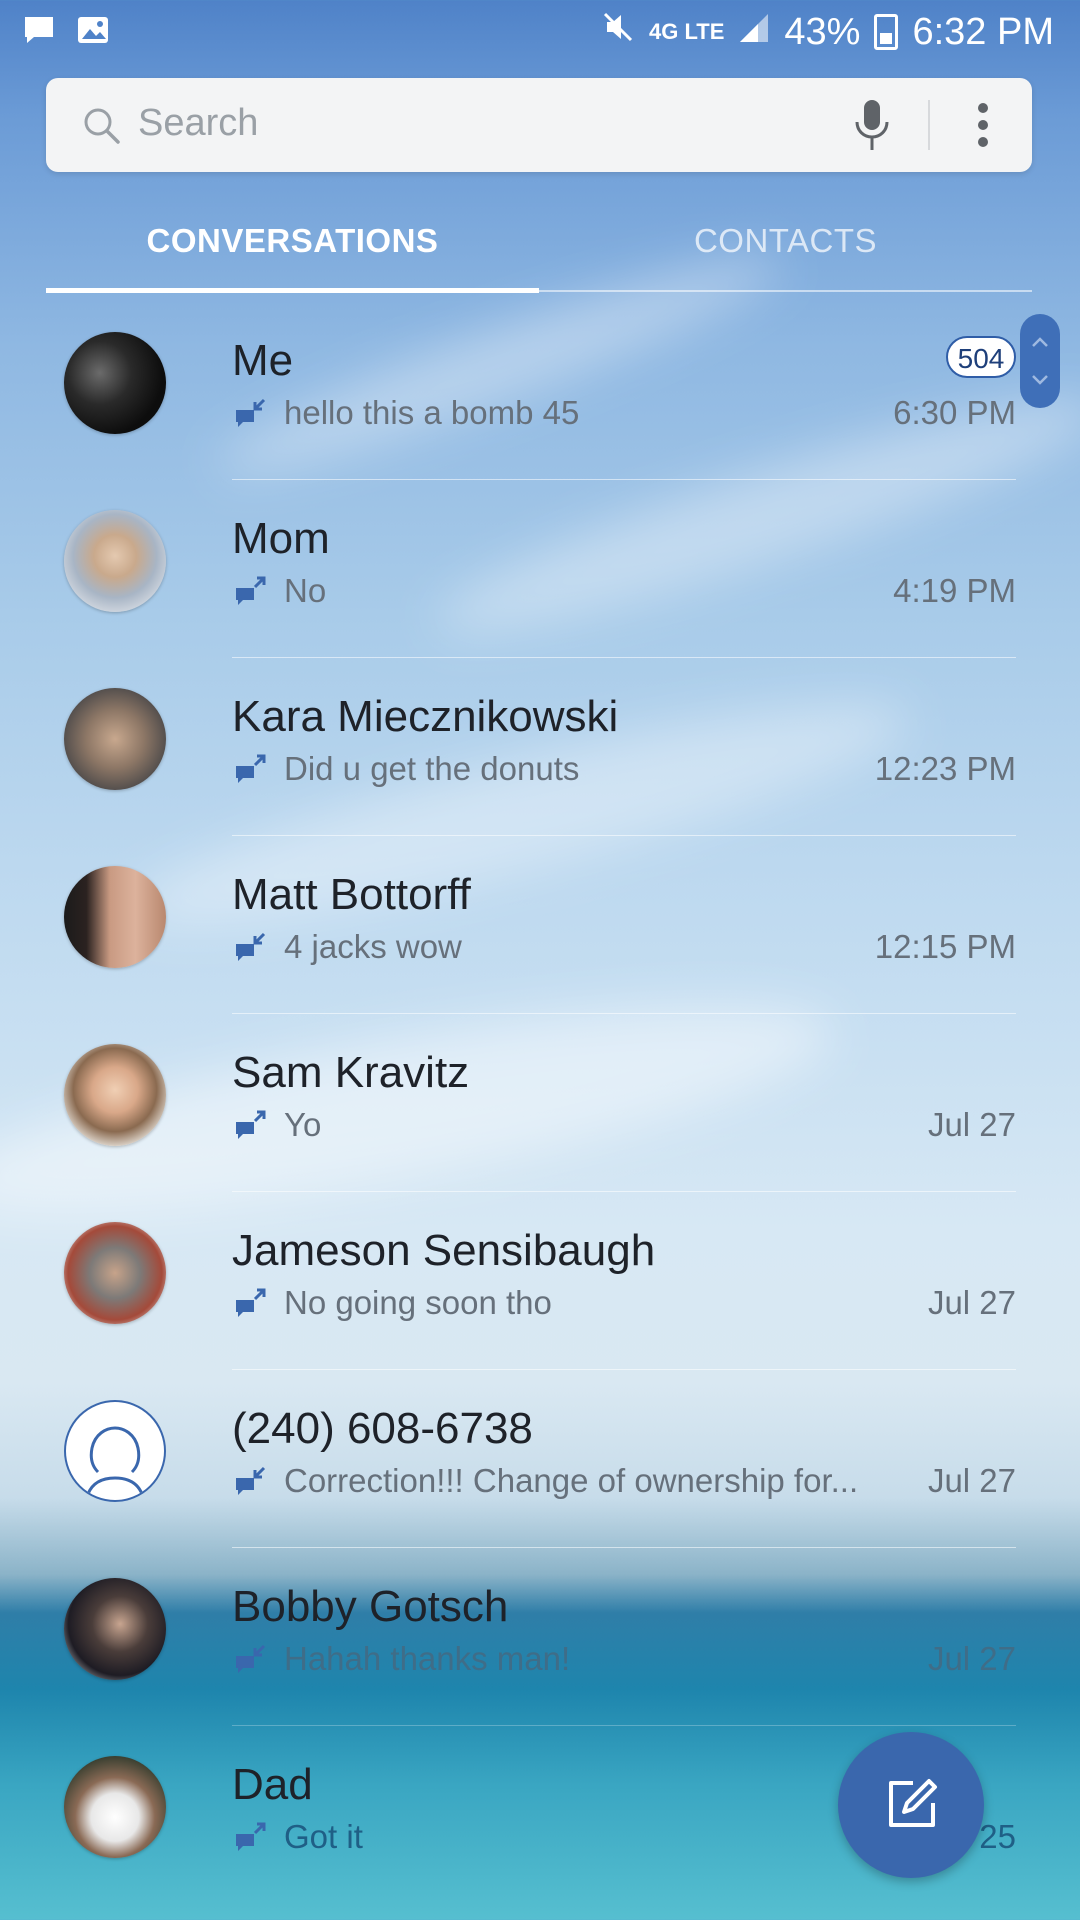 The height and width of the screenshot is (1920, 1080). Describe the element at coordinates (945, 946) in the screenshot. I see `message-time: 12:15 PM` at that location.